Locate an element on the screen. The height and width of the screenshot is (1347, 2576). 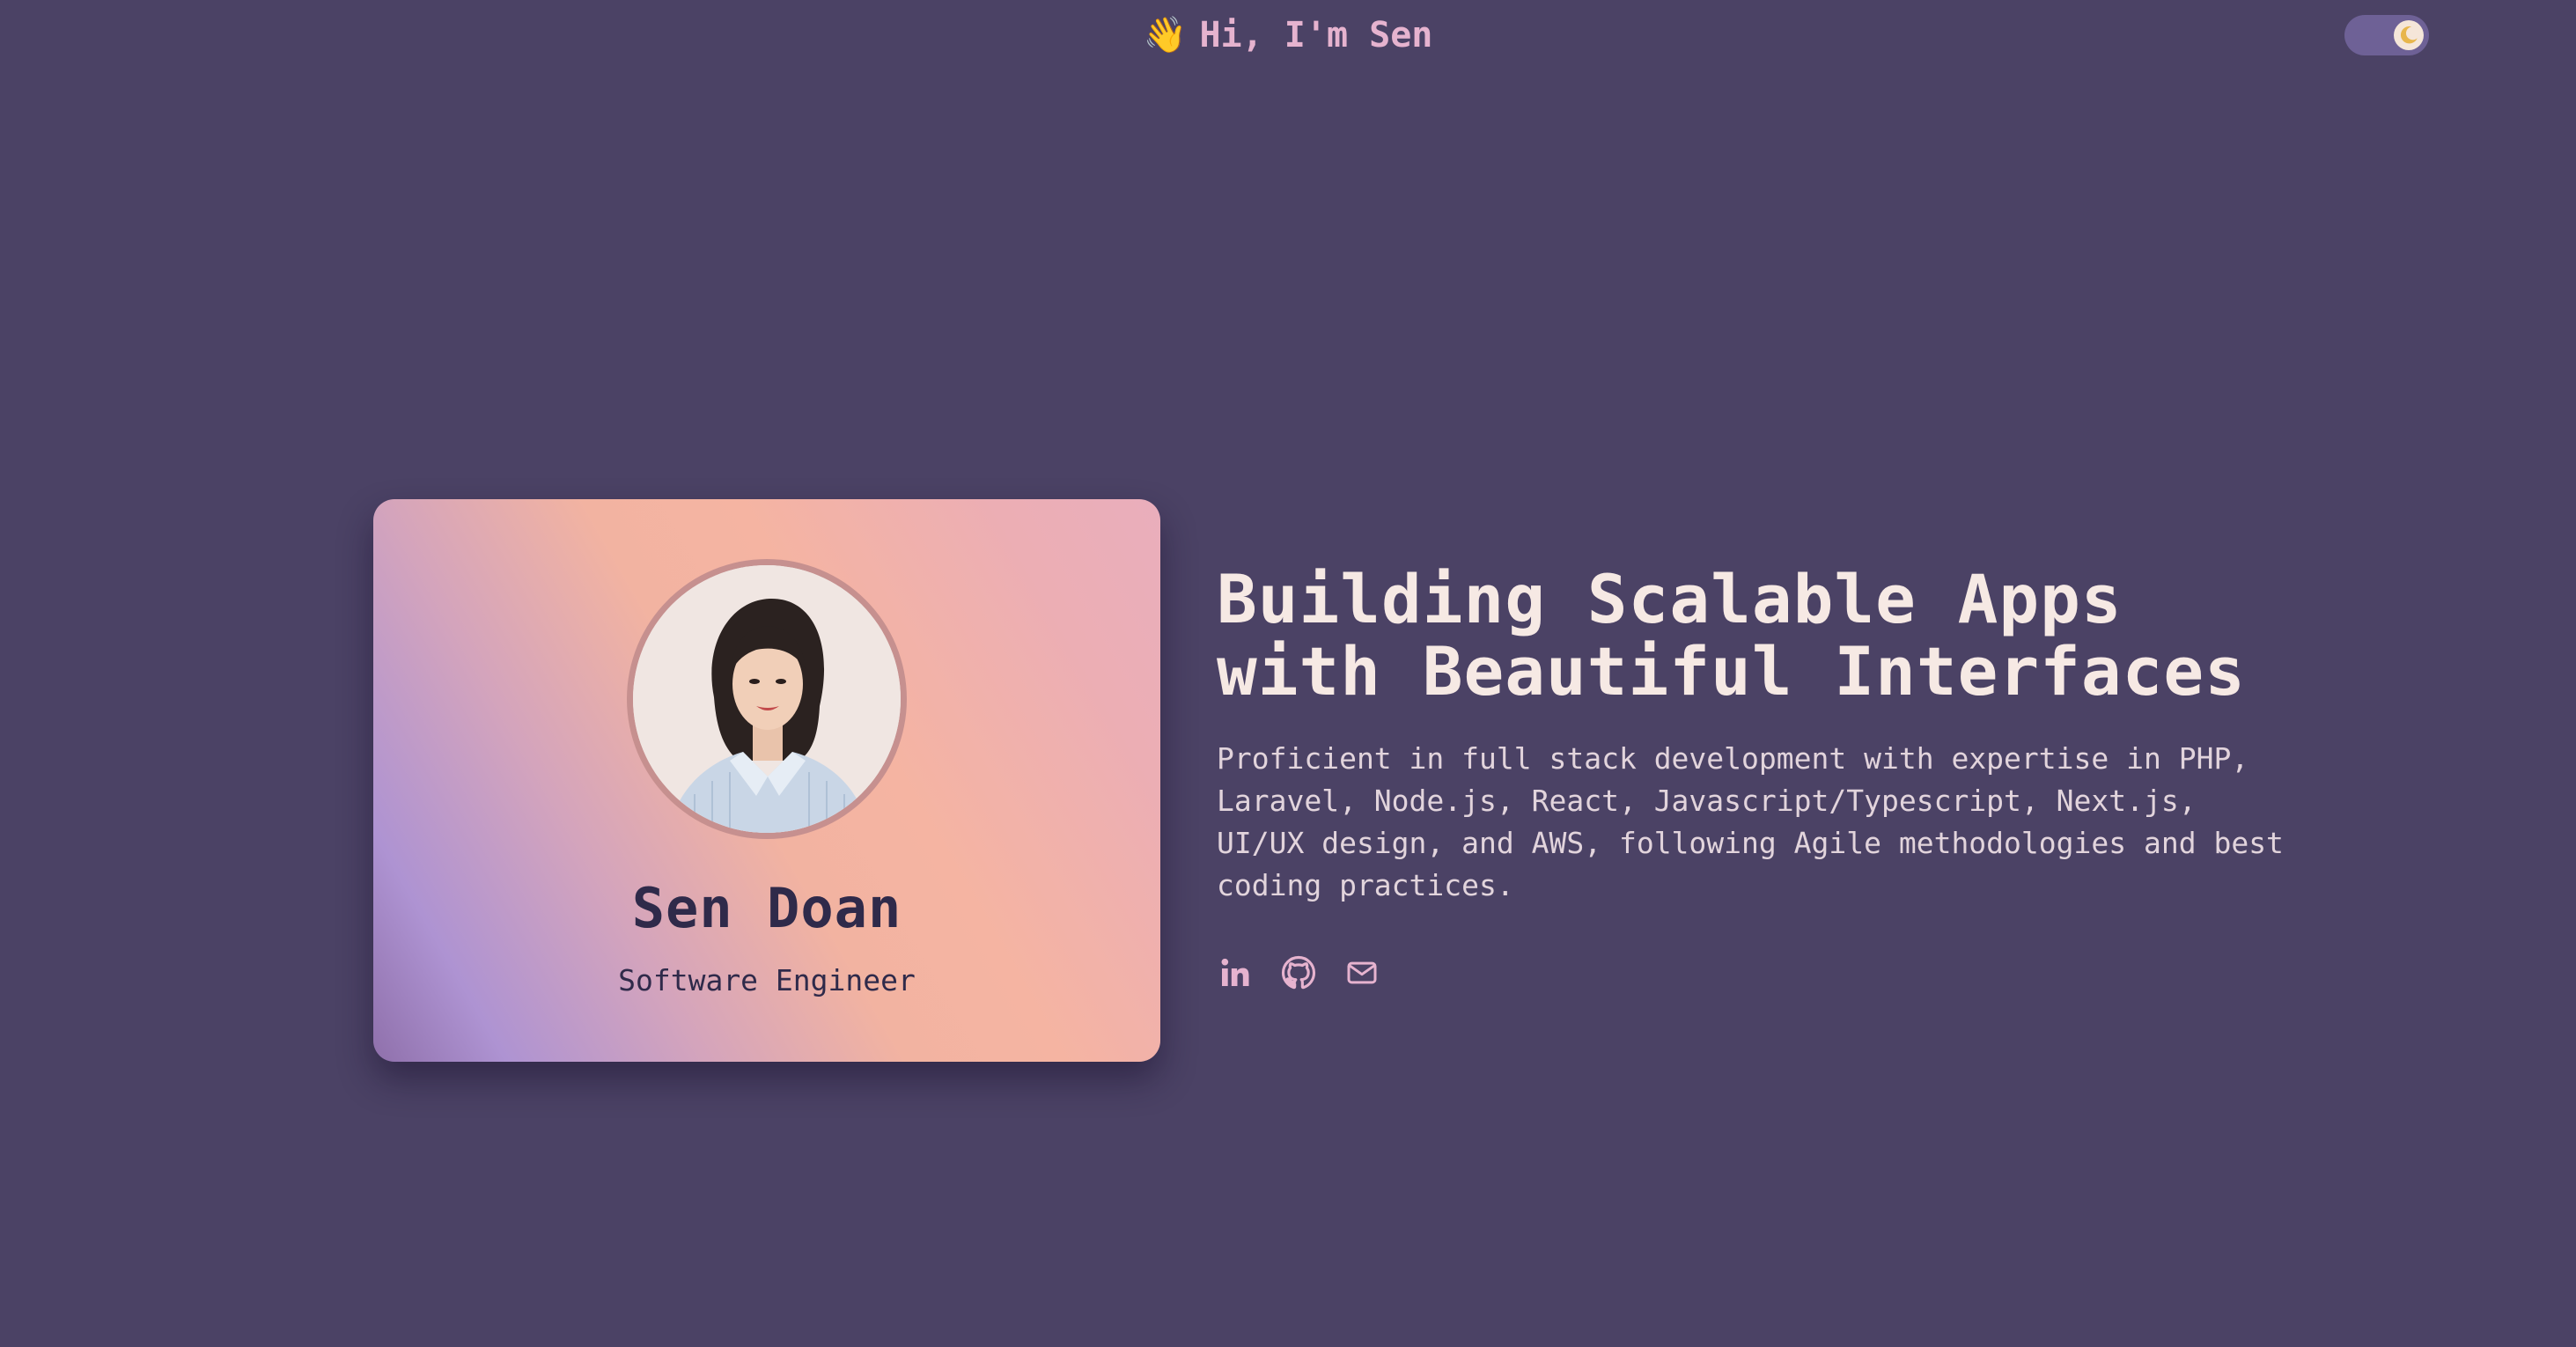
mail-link is located at coordinates (1361, 972).